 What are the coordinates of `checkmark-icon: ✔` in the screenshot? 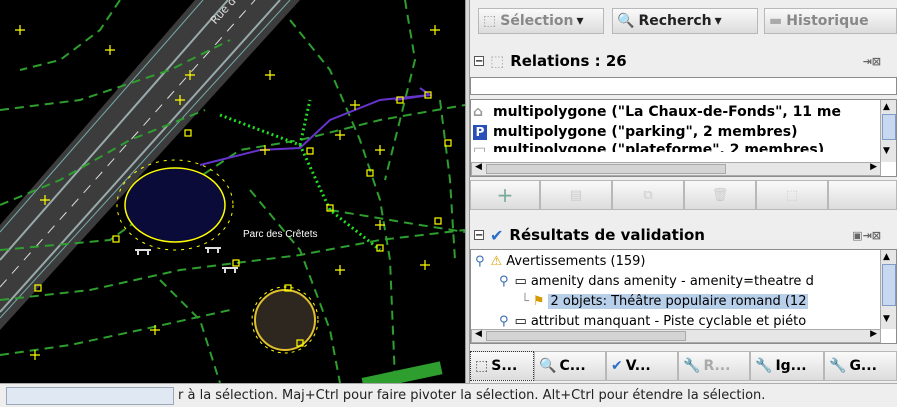 It's located at (617, 366).